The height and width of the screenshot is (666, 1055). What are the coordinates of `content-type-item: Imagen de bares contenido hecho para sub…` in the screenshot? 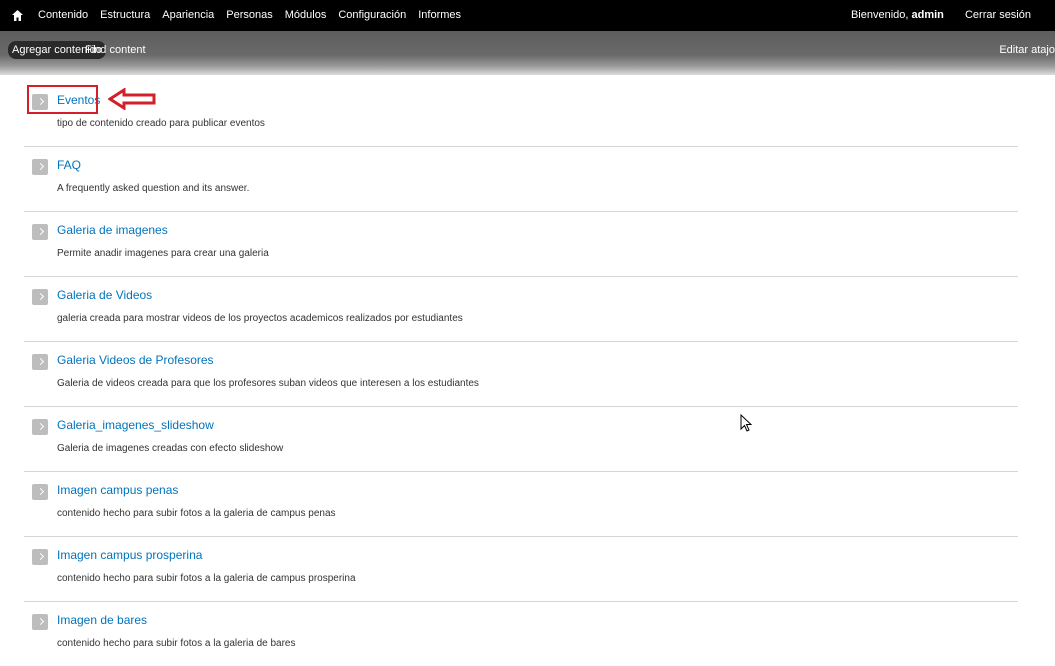 It's located at (521, 634).